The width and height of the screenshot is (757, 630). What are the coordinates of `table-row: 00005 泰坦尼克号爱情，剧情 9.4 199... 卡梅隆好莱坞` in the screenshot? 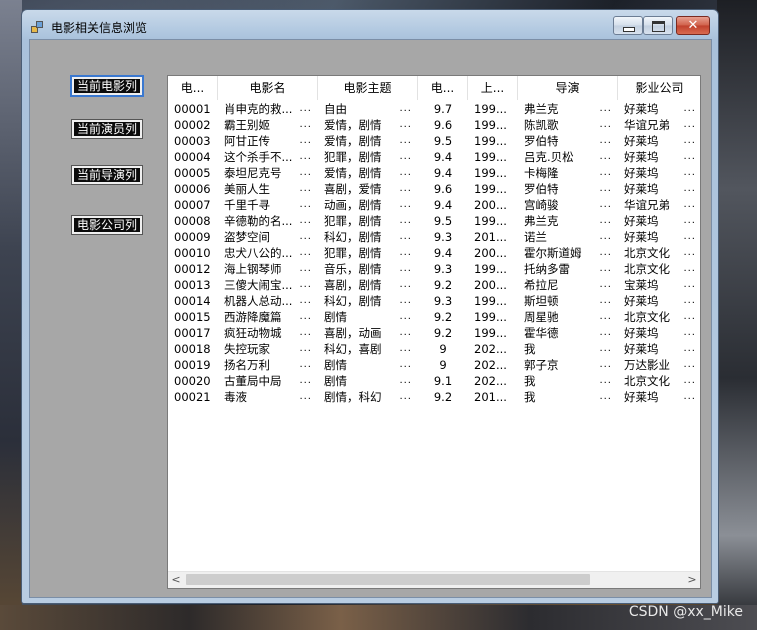 It's located at (434, 173).